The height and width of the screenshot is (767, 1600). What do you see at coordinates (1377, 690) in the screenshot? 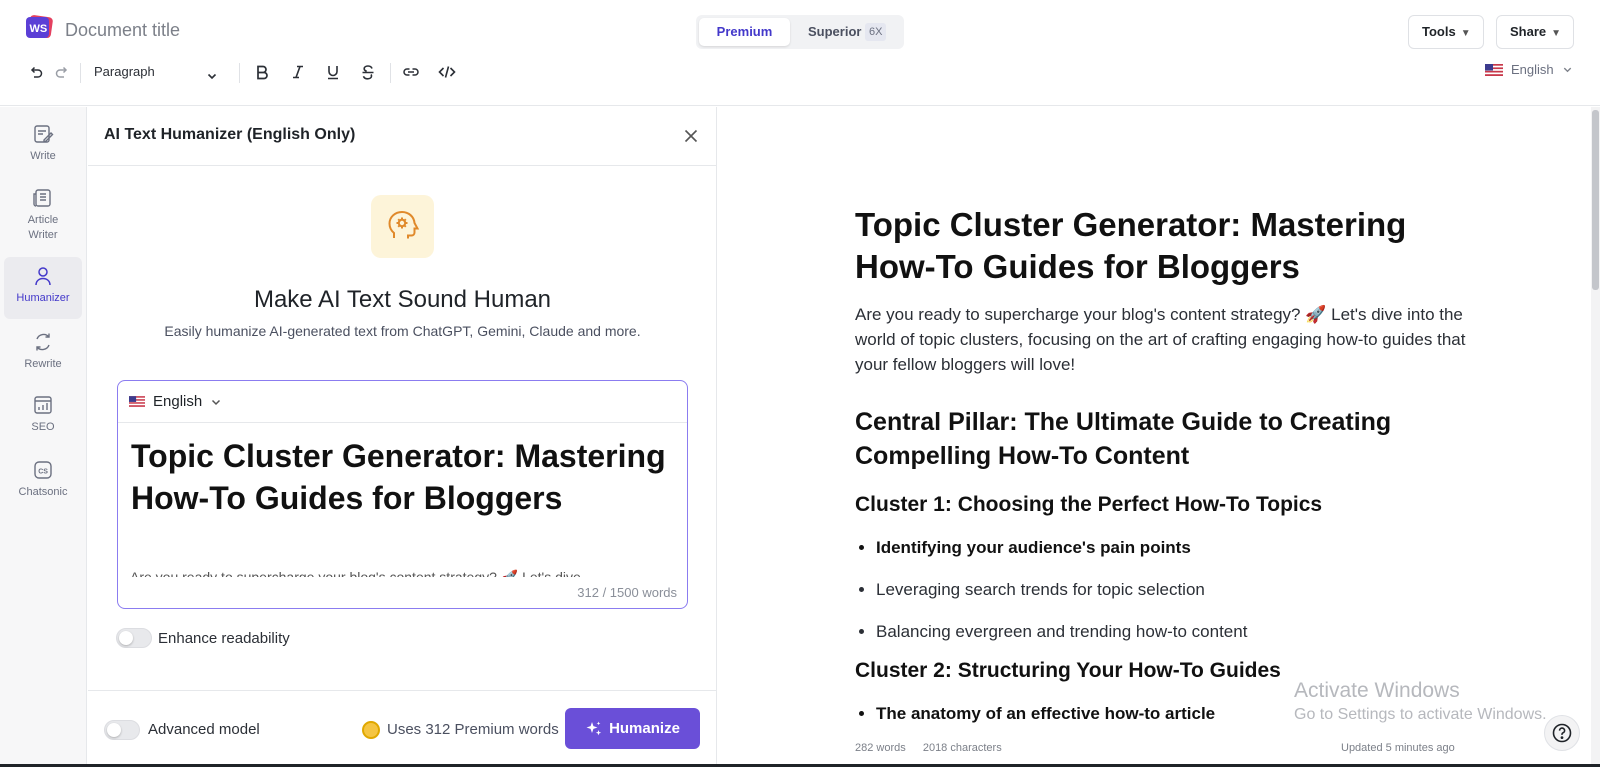
I see `activate-windows-title: Activate Windows` at bounding box center [1377, 690].